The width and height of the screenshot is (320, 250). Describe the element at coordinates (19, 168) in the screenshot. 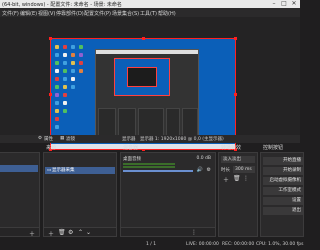

I see `scene-item` at that location.